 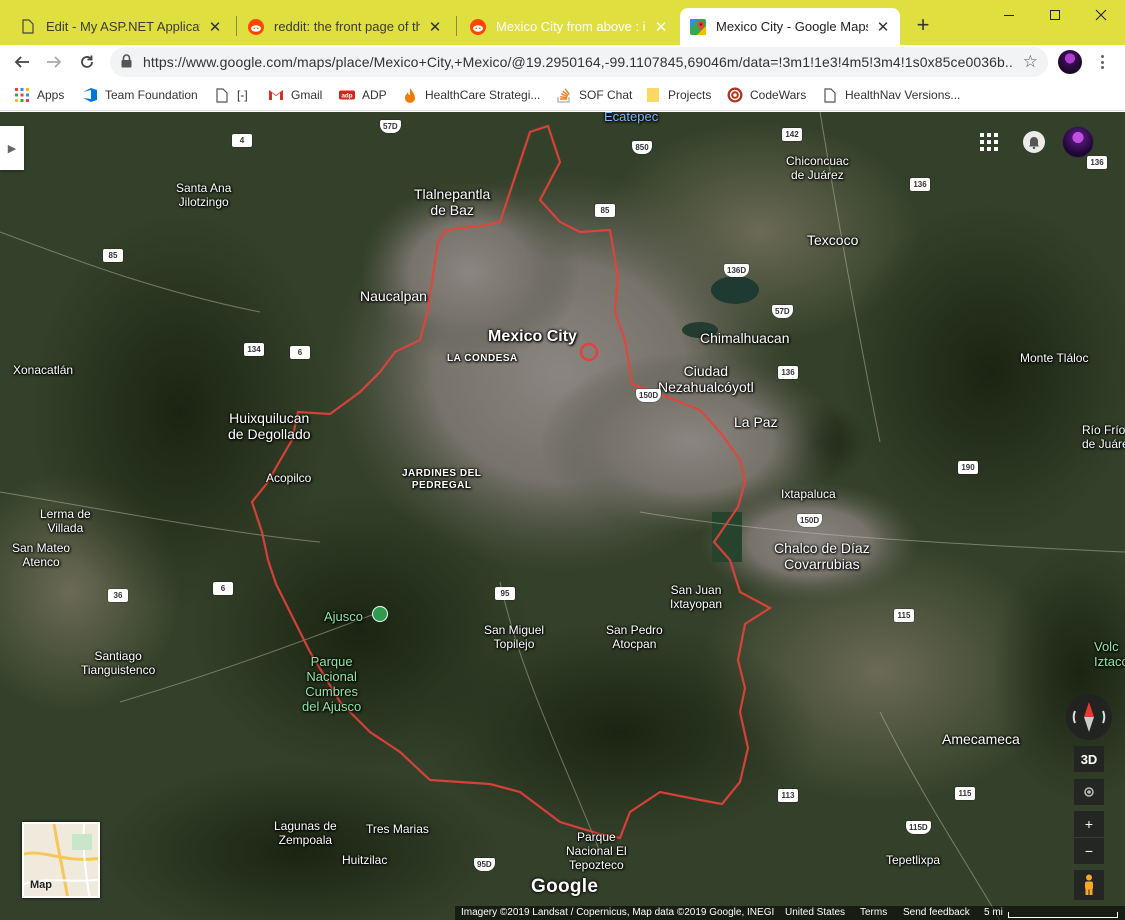 I want to click on route-shield: 134, so click(x=254, y=349).